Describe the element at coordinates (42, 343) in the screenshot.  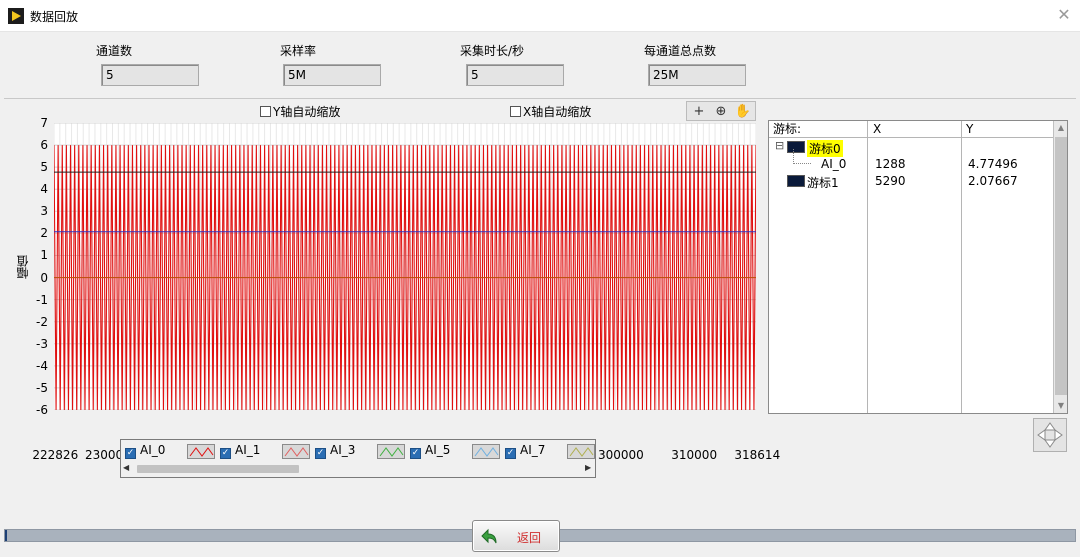
I see `y-tick-label: -3` at that location.